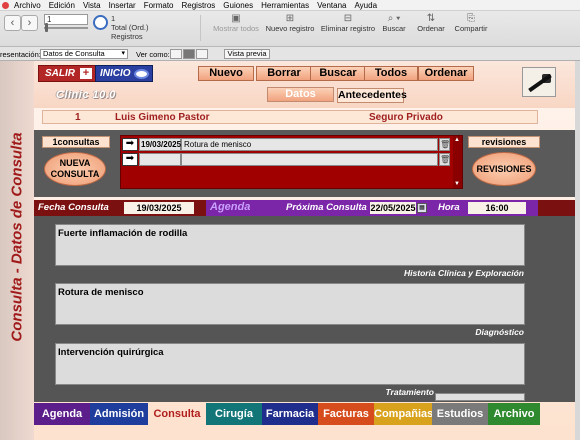 This screenshot has width=580, height=440. I want to click on pen-logo-icon, so click(539, 82).